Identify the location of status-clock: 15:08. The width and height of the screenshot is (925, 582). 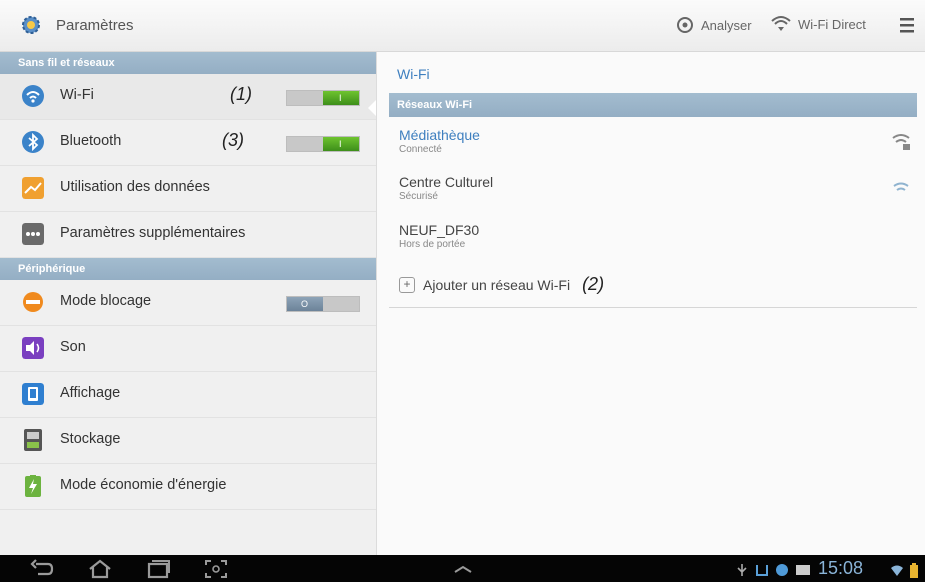
(841, 568).